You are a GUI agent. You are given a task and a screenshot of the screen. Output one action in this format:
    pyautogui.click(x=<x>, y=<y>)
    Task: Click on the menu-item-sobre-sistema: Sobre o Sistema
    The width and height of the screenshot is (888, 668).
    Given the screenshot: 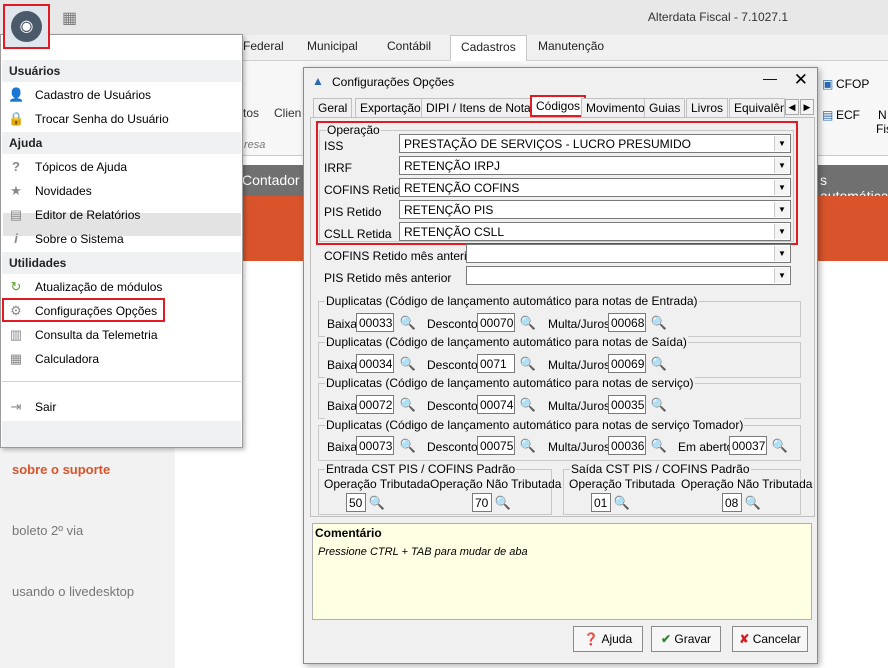 What is the action you would take?
    pyautogui.click(x=79, y=239)
    